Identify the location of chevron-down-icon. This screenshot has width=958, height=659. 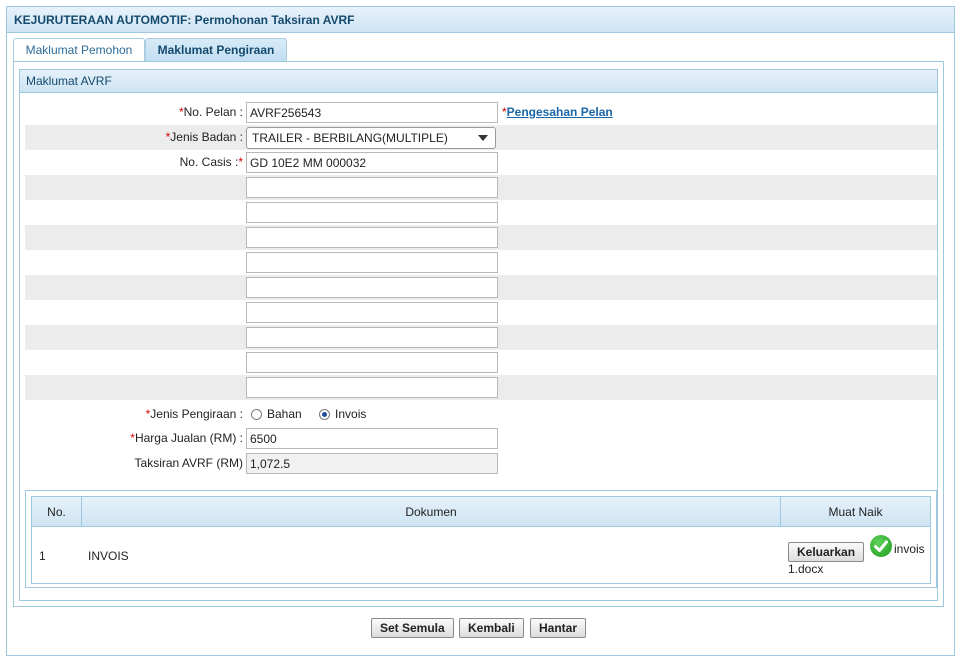
(483, 138).